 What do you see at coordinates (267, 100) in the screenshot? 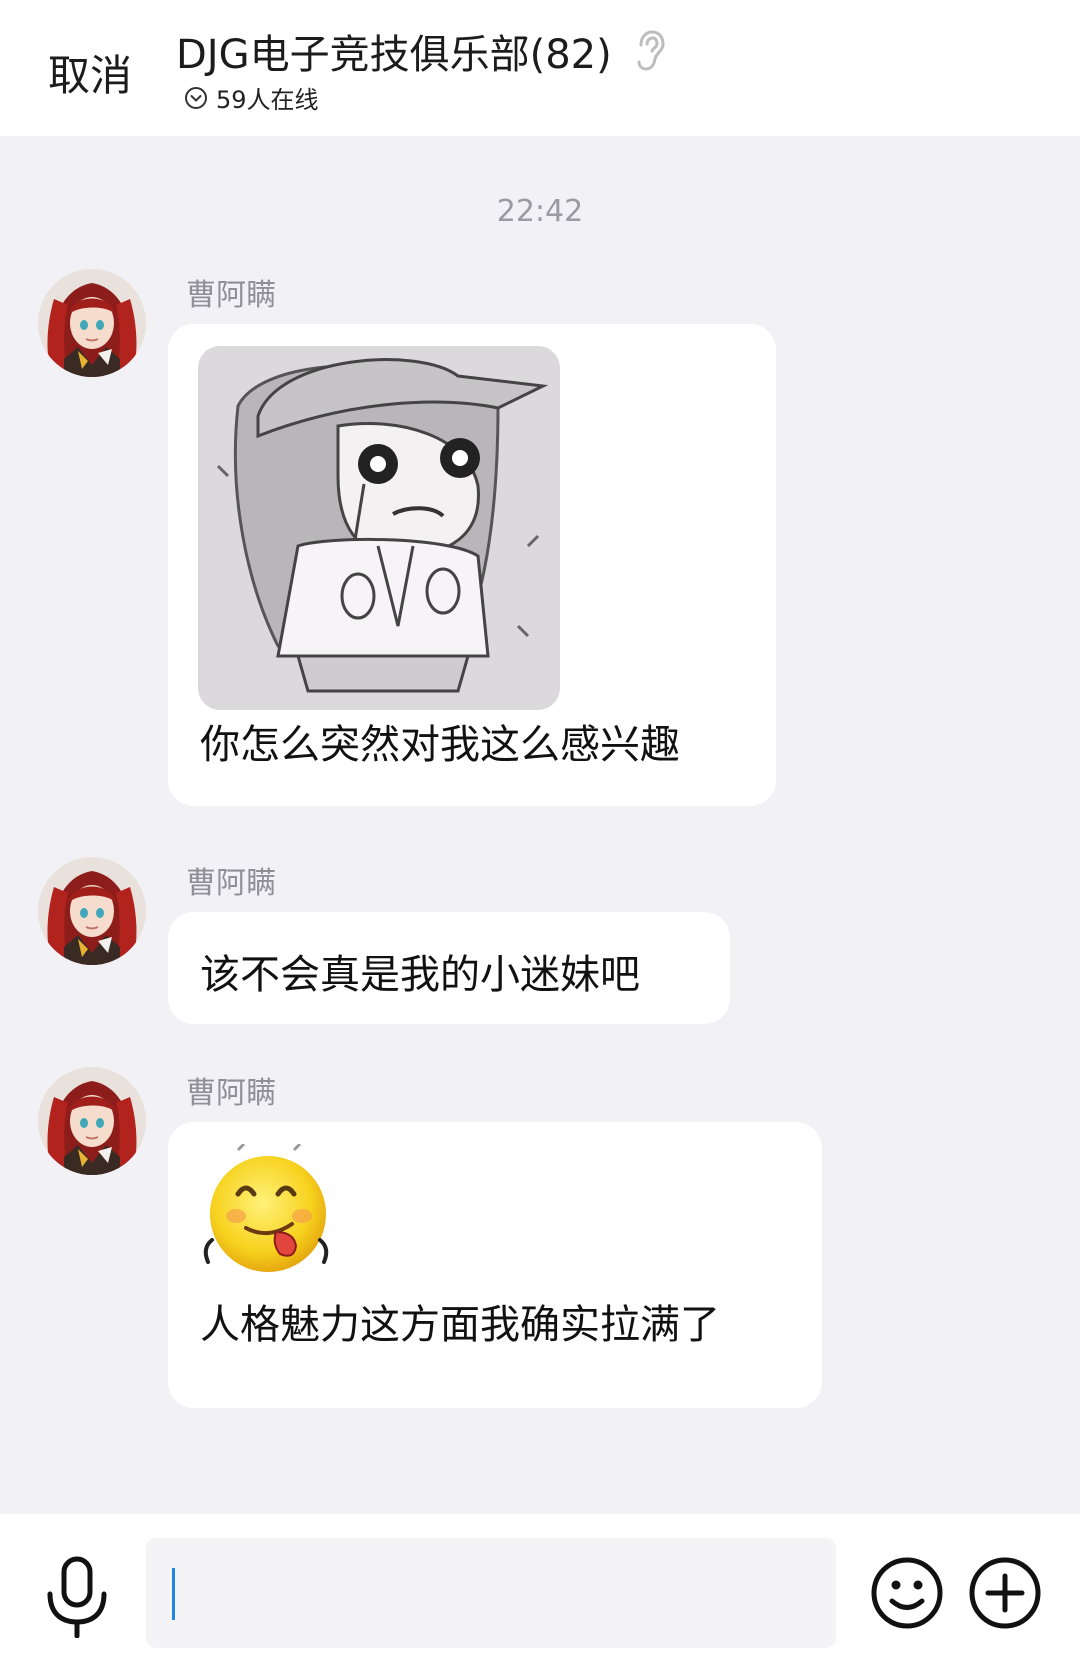
I see `online-count: 59人在线` at bounding box center [267, 100].